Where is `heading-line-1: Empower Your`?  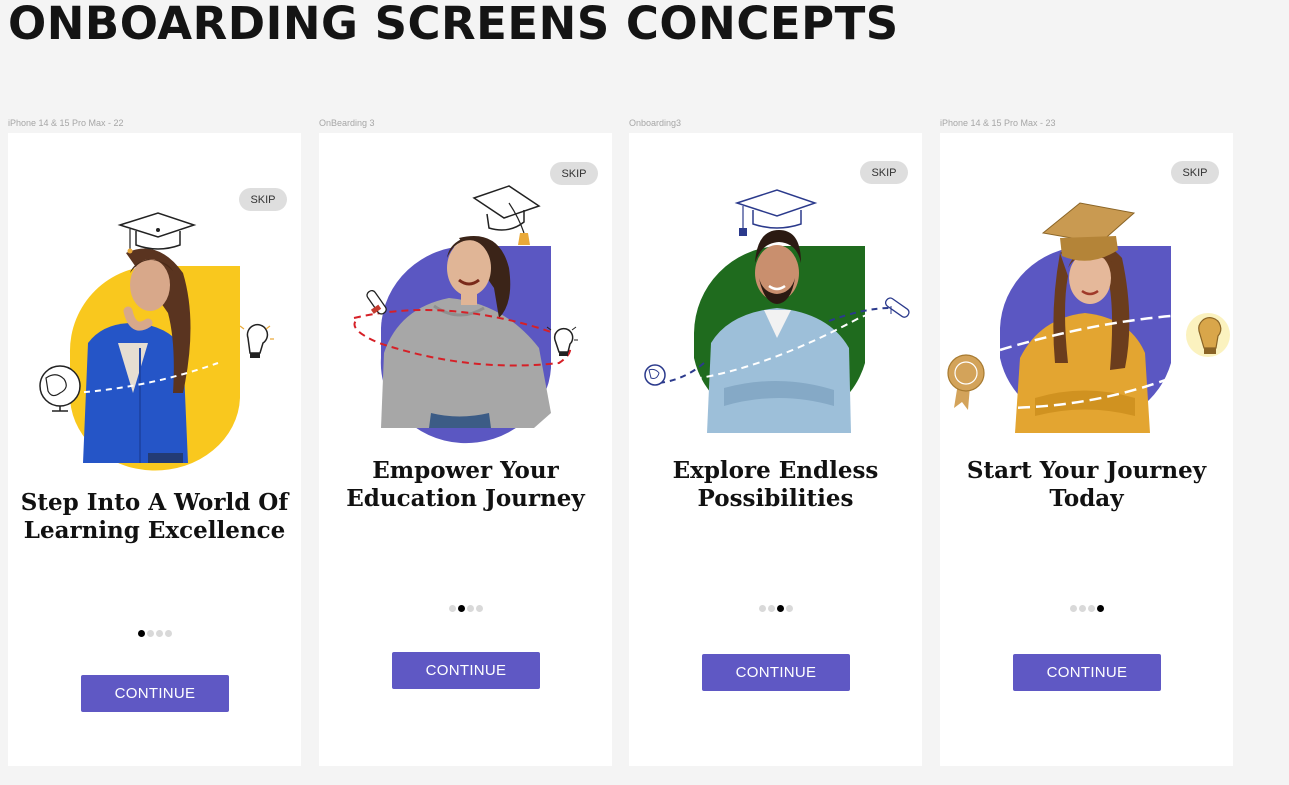 heading-line-1: Empower Your is located at coordinates (465, 470).